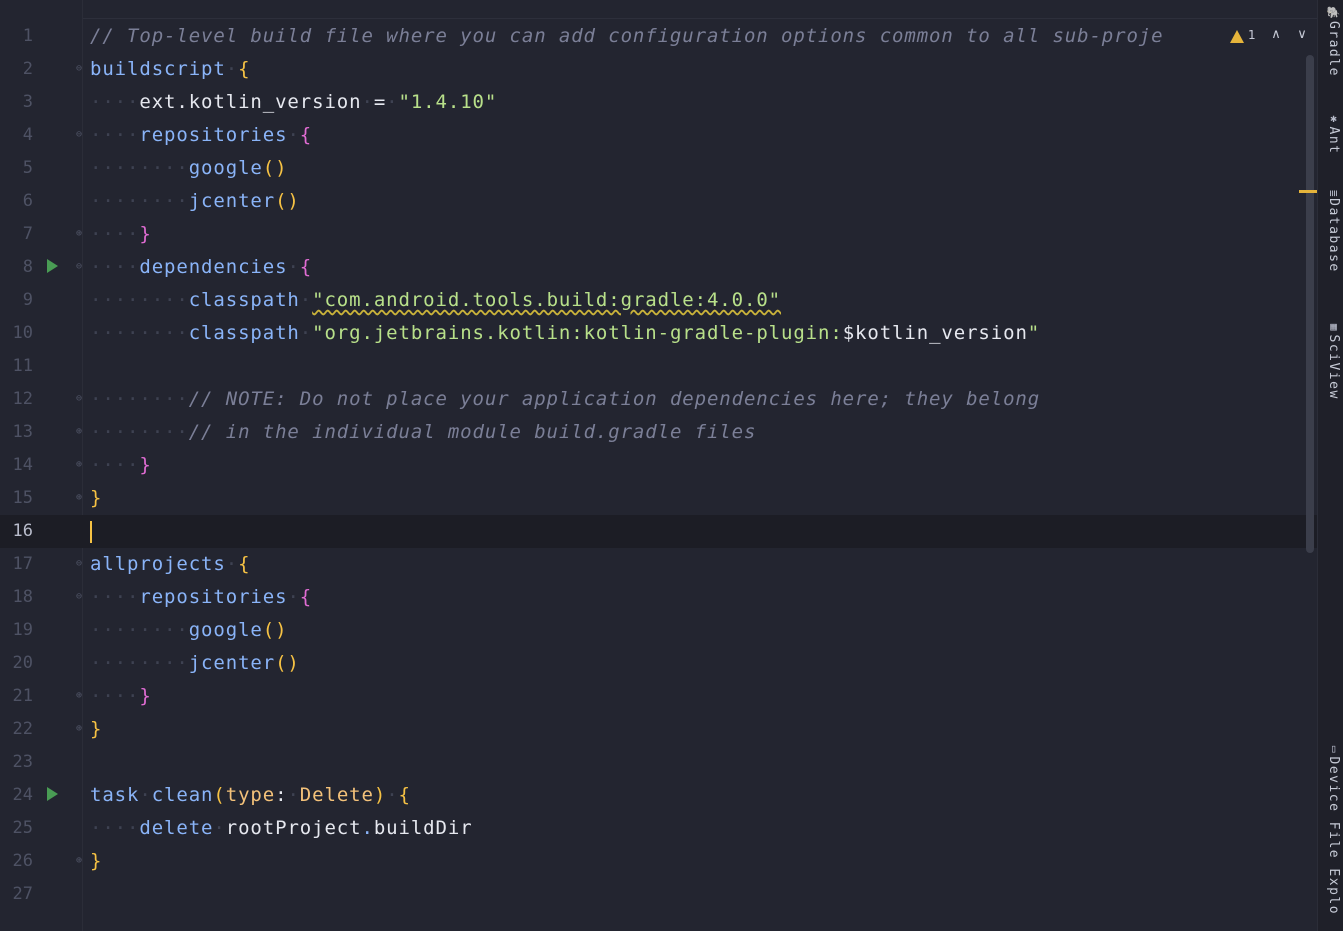 This screenshot has height=931, width=1343. Describe the element at coordinates (1276, 35) in the screenshot. I see `chevron-up-icon: ∧` at that location.